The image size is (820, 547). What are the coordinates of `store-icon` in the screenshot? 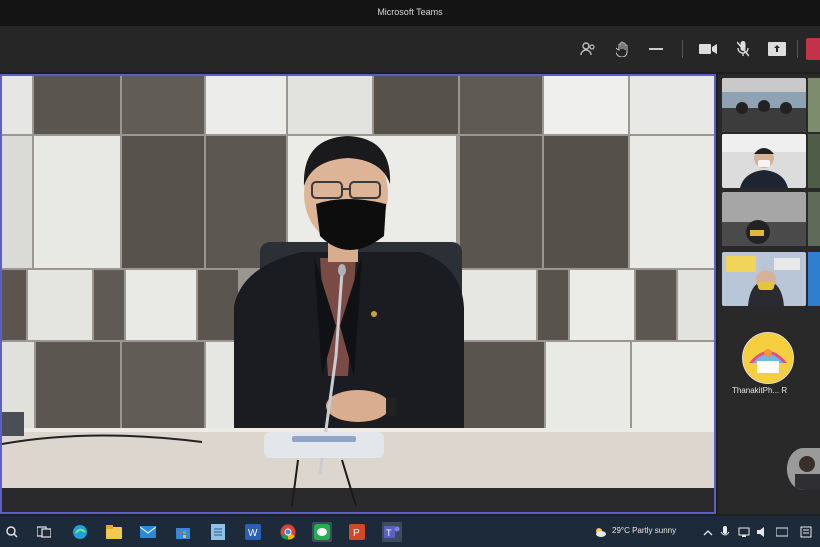 It's located at (183, 532).